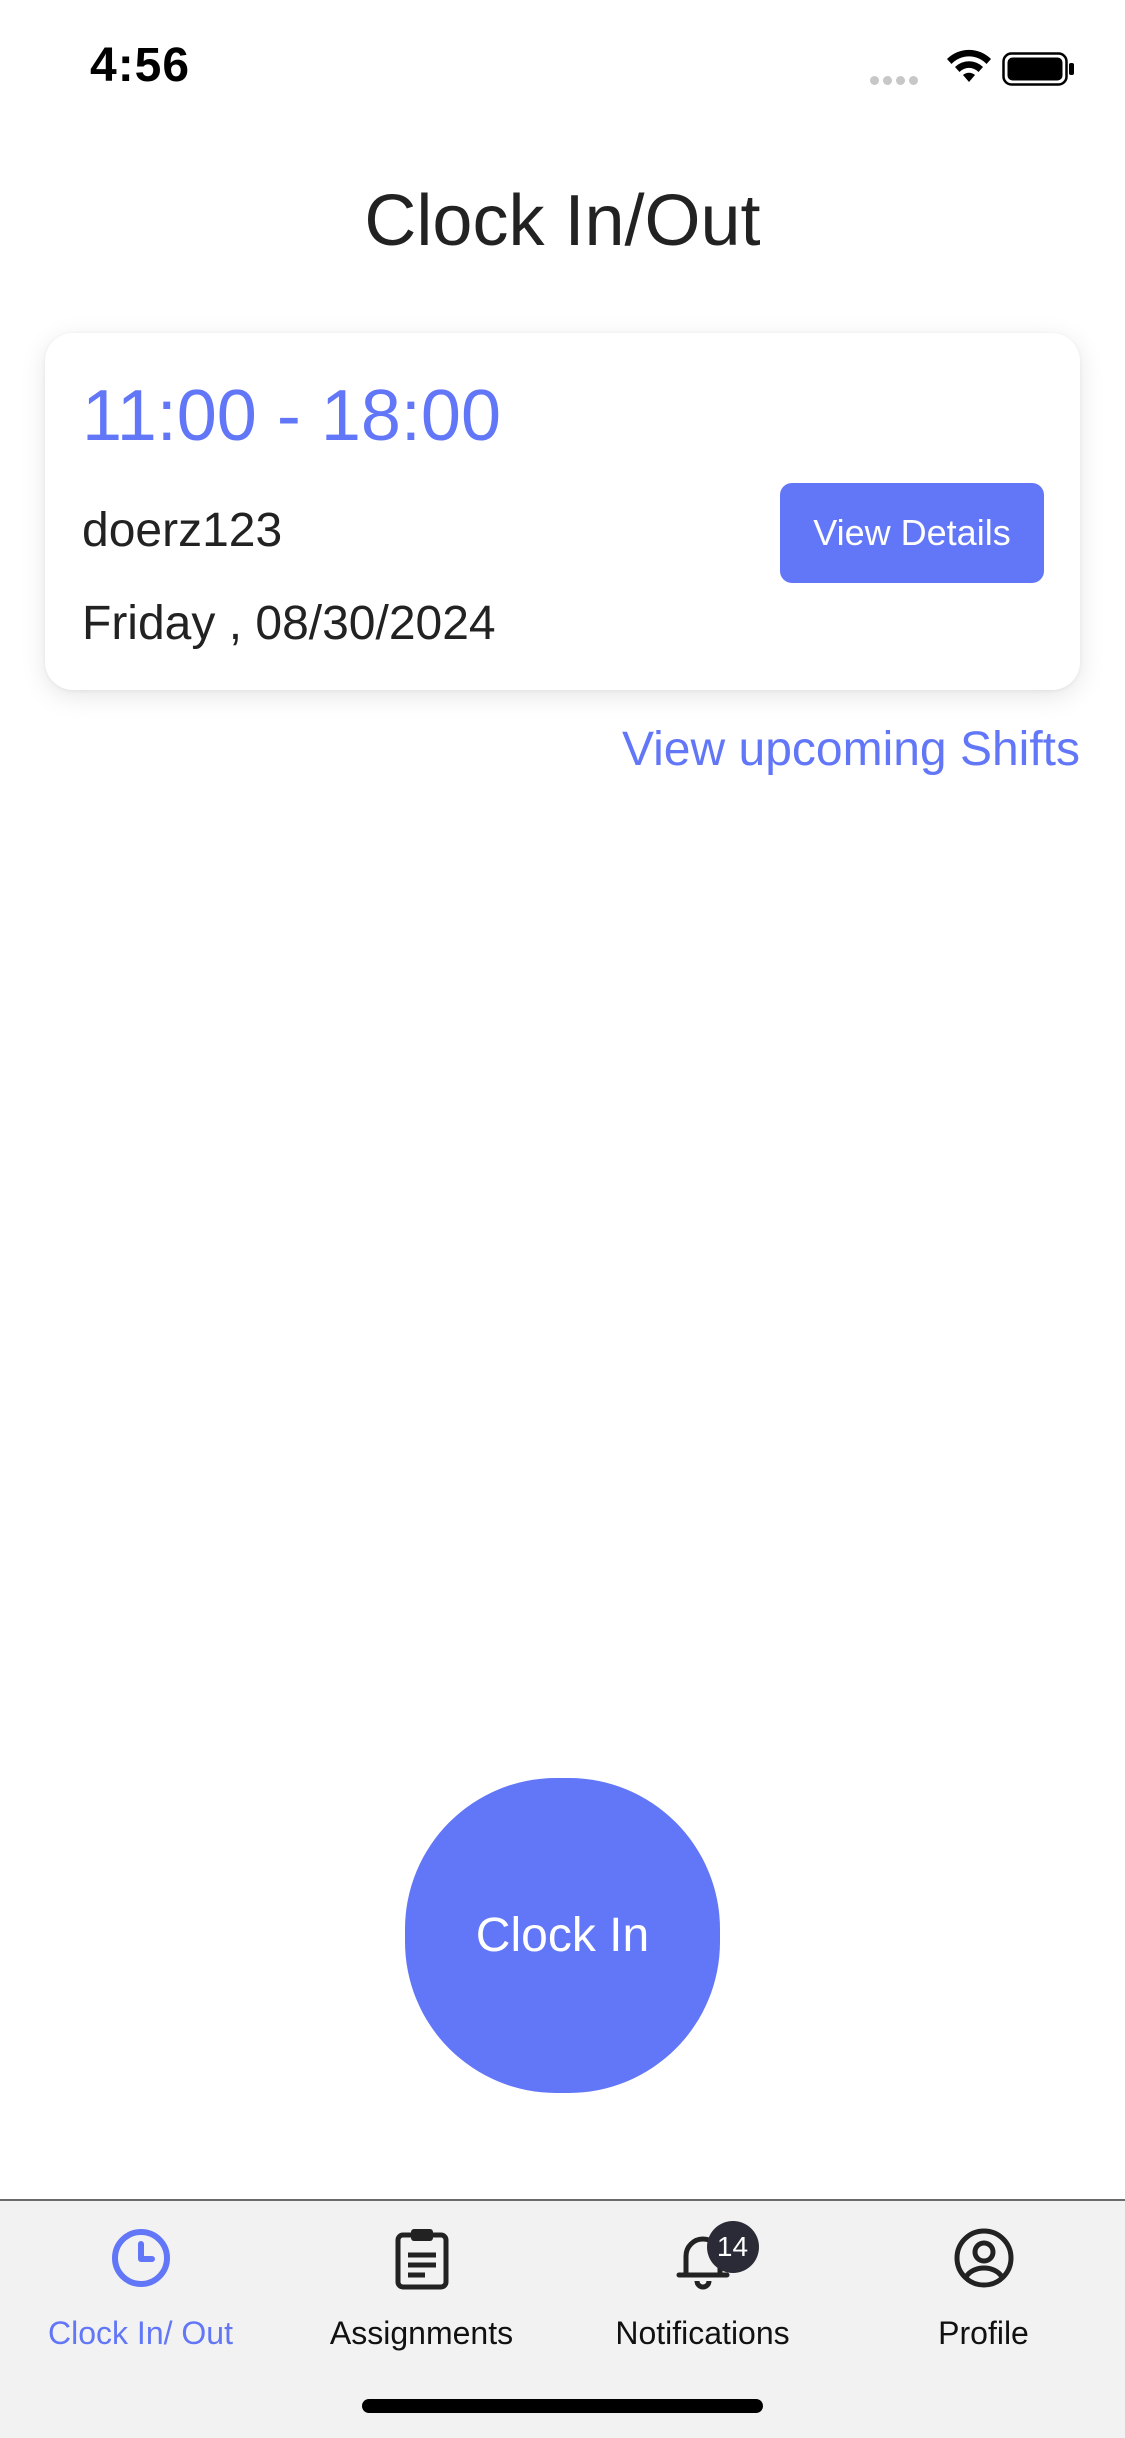  What do you see at coordinates (421, 2259) in the screenshot?
I see `clipboard-icon` at bounding box center [421, 2259].